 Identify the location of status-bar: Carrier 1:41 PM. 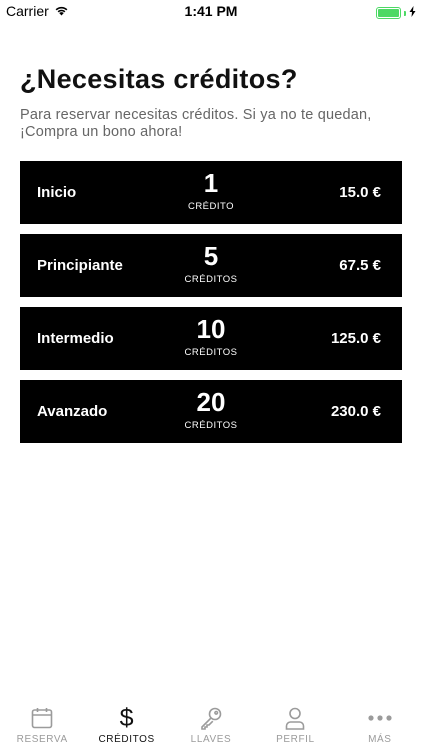
(211, 11).